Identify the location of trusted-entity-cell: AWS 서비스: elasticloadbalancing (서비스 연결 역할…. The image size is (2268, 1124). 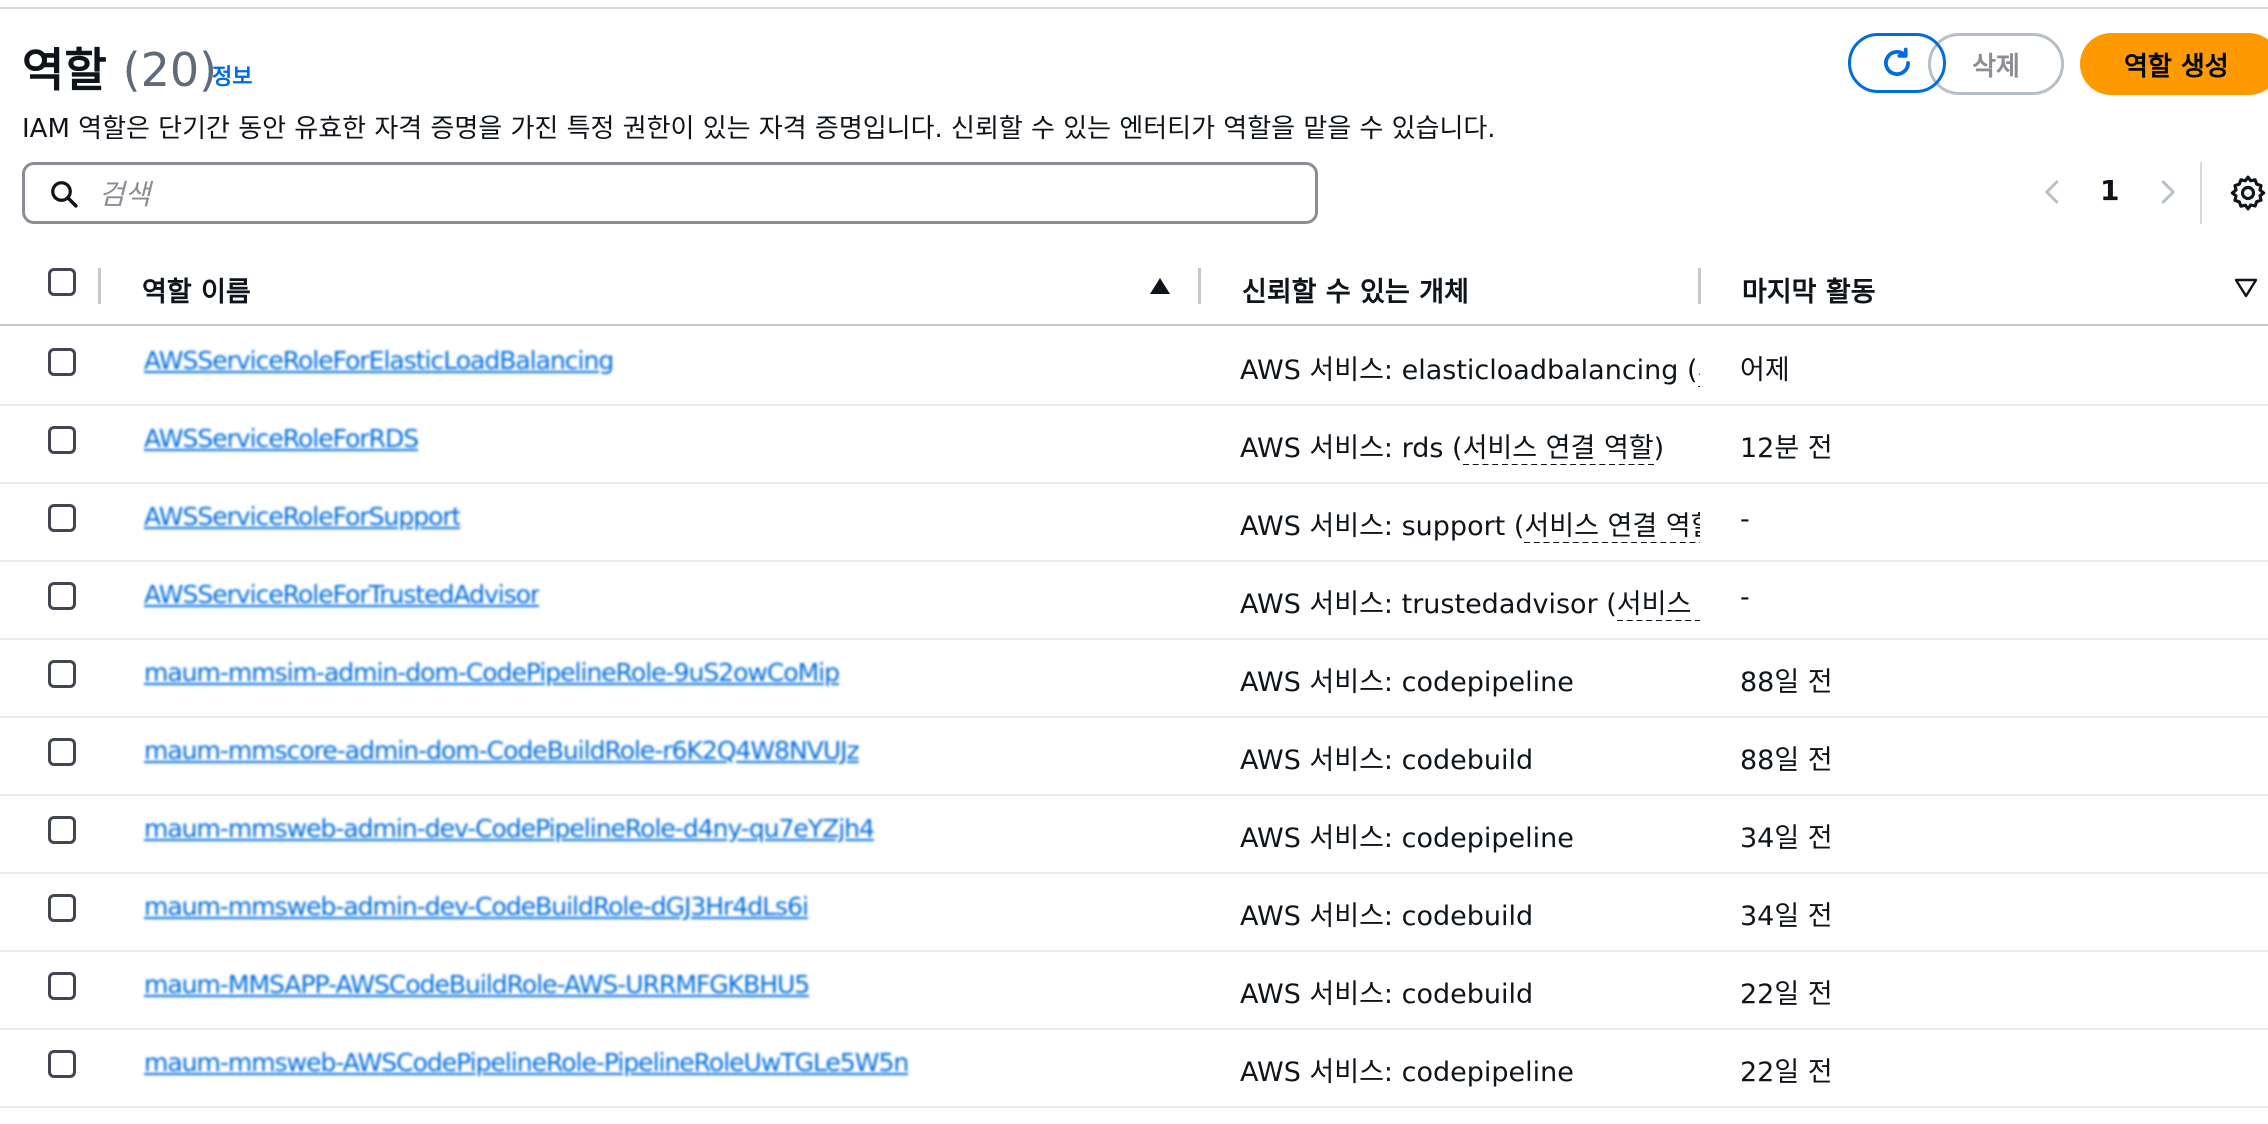
(1470, 367).